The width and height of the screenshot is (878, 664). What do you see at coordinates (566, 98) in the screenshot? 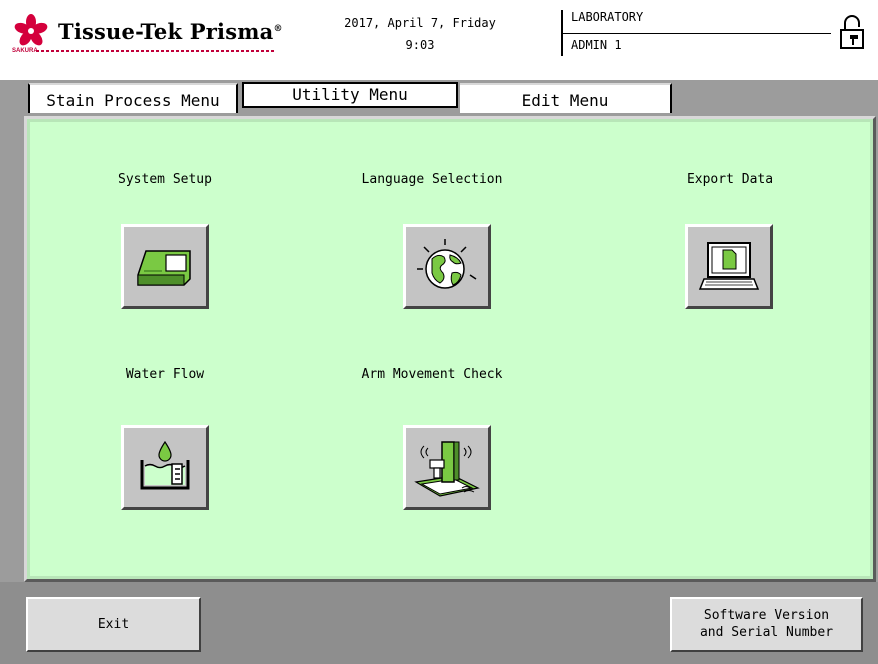
I see `tab-edit-menu: Edit Menu` at bounding box center [566, 98].